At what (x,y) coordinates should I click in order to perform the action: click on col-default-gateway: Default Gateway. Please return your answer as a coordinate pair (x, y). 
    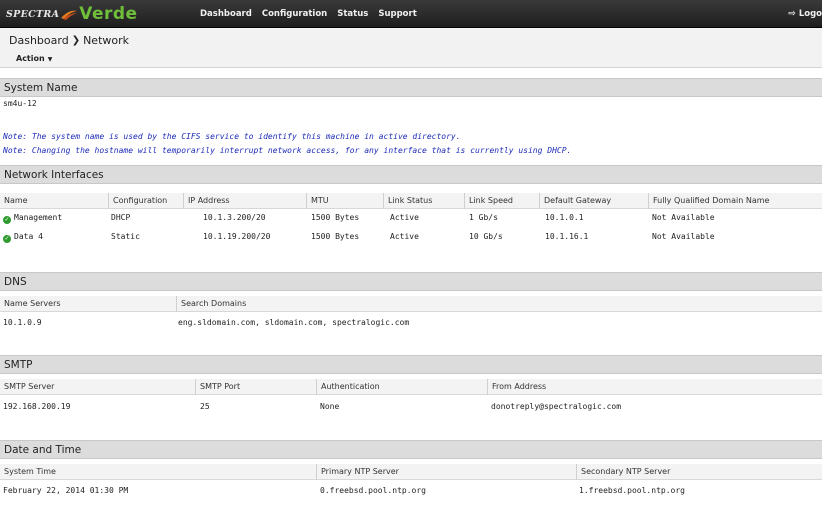
    Looking at the image, I should click on (575, 201).